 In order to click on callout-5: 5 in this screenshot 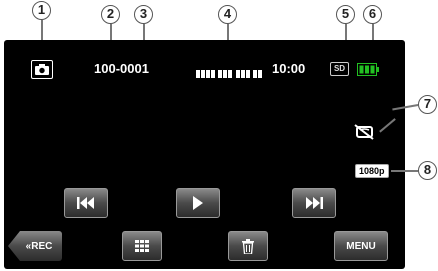, I will do `click(345, 14)`.